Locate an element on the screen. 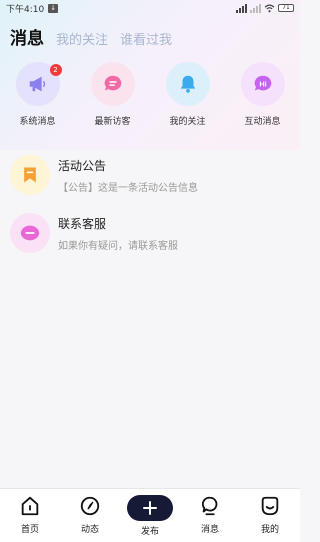 The image size is (320, 542). nav-label: 消息 is located at coordinates (209, 530).